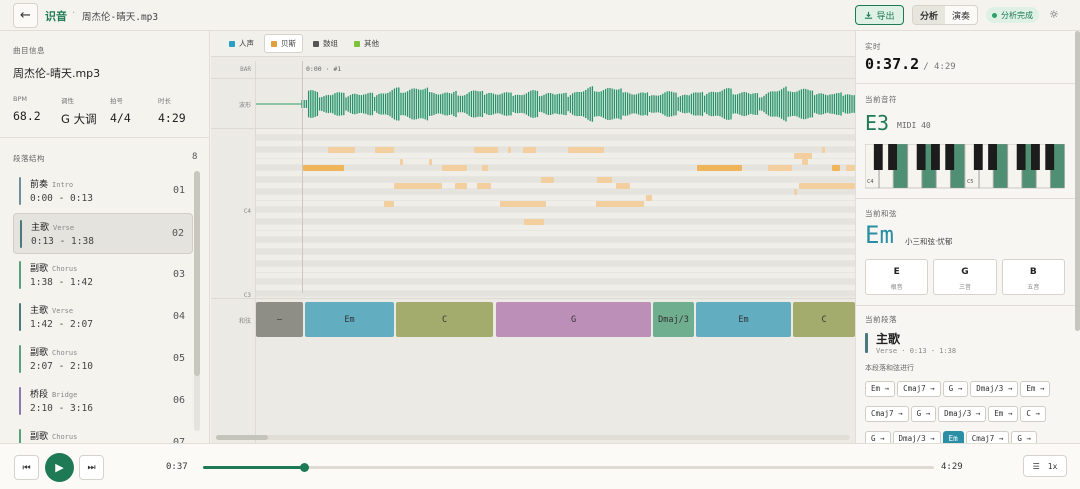 The image size is (1080, 489). I want to click on right-panel-scrollbar, so click(1077, 181).